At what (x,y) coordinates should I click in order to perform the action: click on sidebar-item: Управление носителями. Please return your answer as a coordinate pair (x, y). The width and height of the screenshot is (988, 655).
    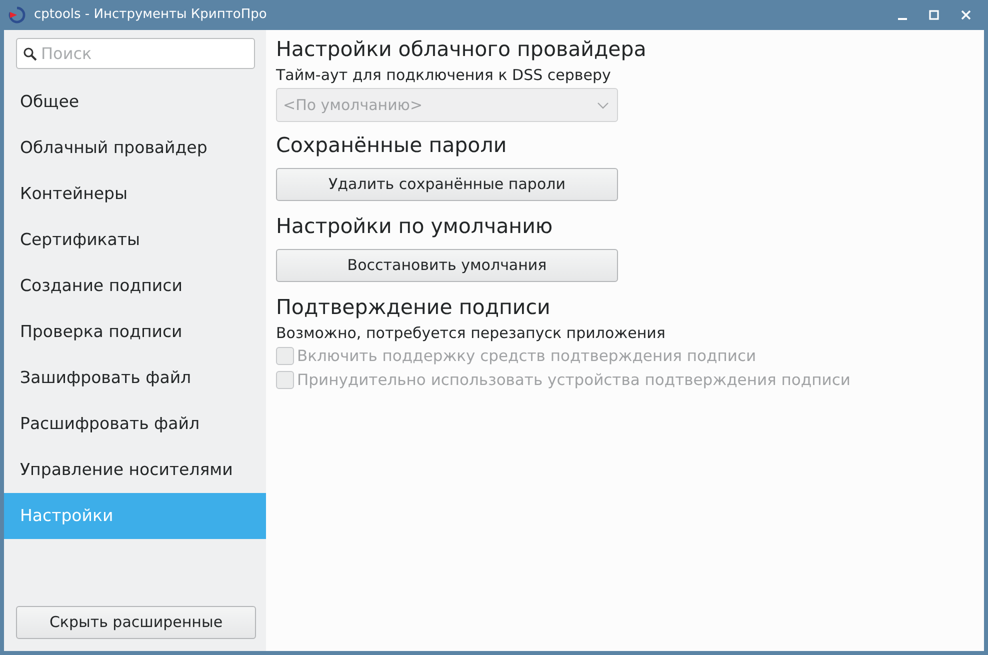
    Looking at the image, I should click on (135, 470).